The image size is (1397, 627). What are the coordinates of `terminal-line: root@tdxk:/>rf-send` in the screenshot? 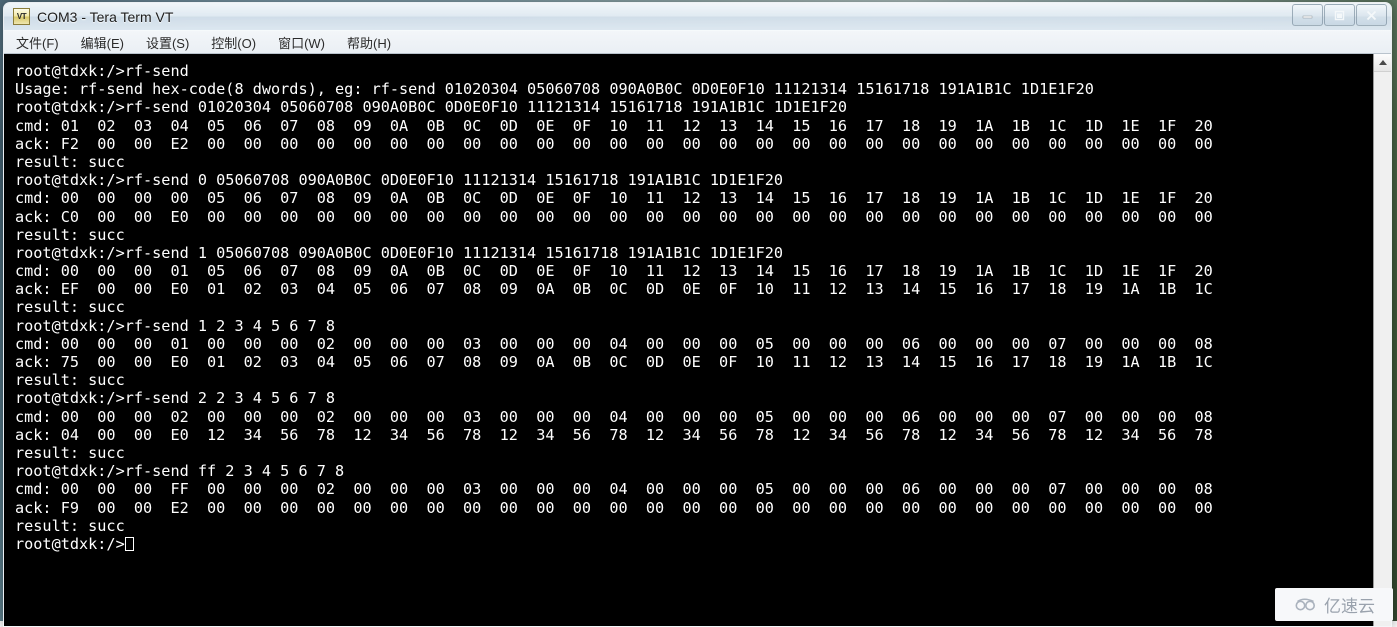 It's located at (694, 71).